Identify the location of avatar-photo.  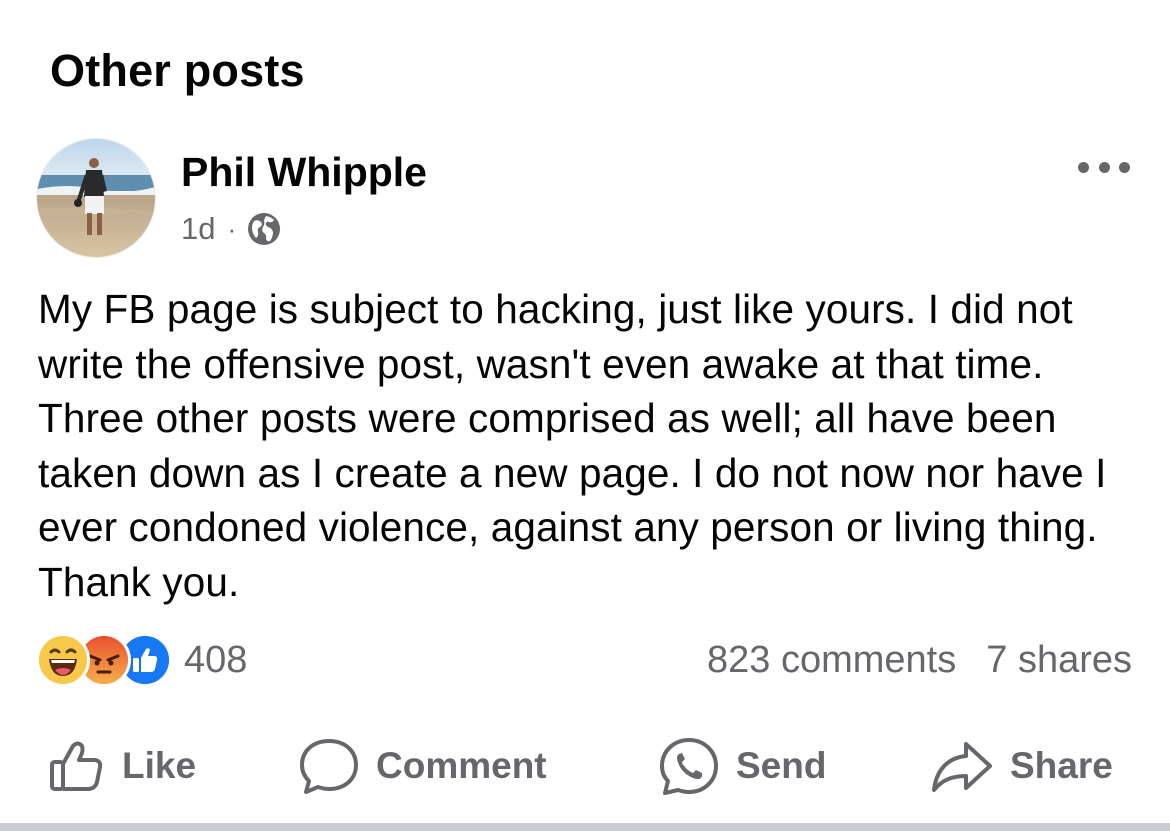
(96, 198).